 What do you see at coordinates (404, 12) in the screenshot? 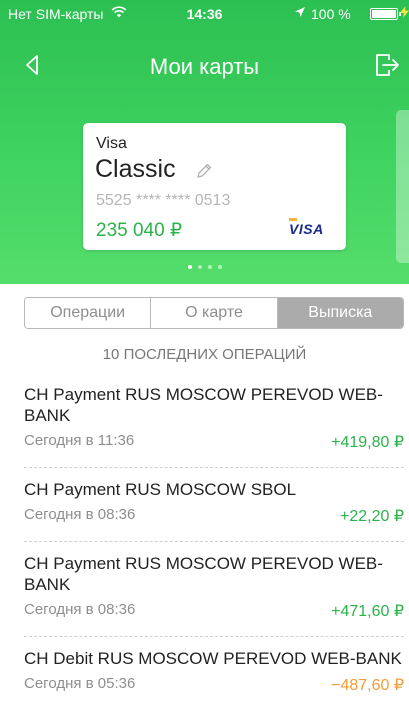
I see `charging-bolt-icon` at bounding box center [404, 12].